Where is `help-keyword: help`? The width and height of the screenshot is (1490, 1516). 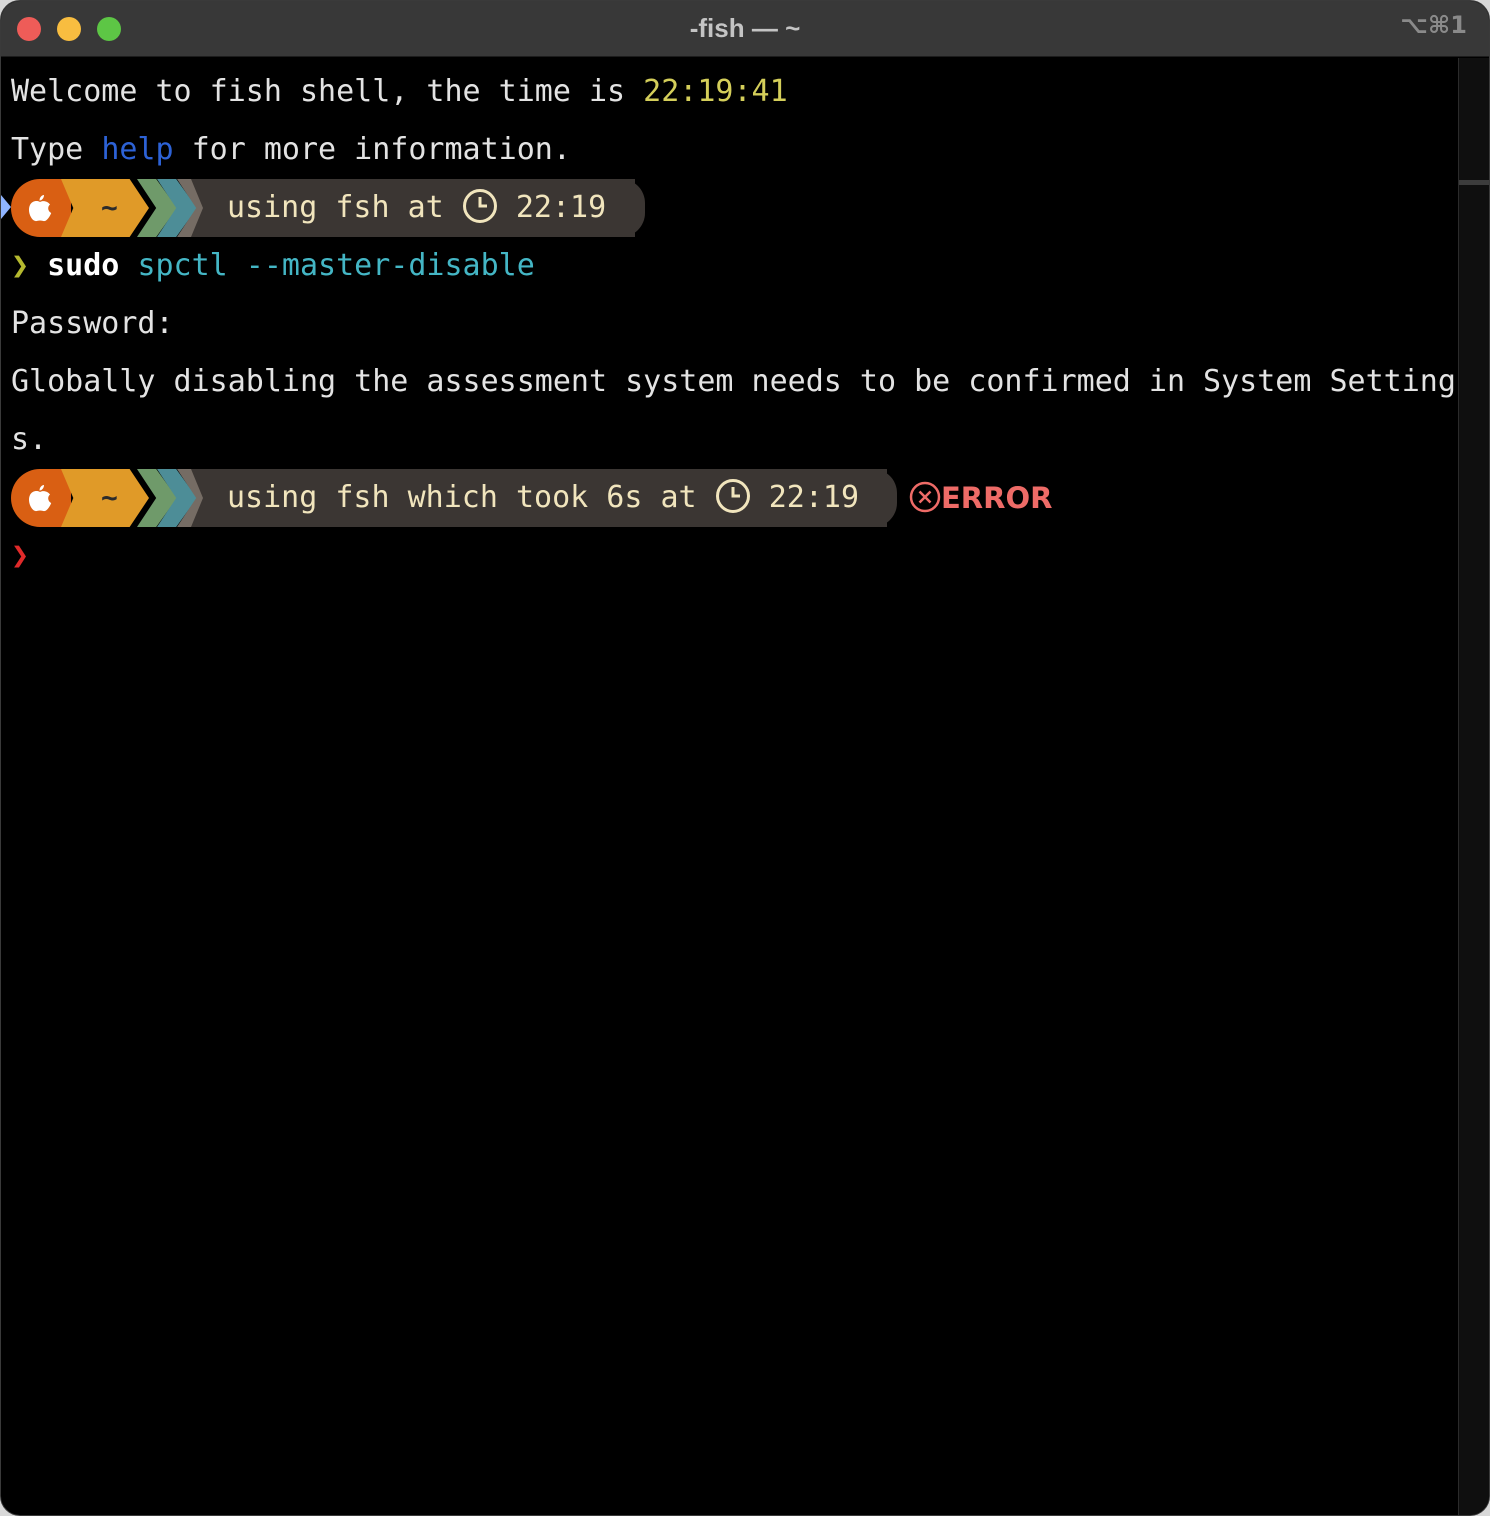 help-keyword: help is located at coordinates (137, 149).